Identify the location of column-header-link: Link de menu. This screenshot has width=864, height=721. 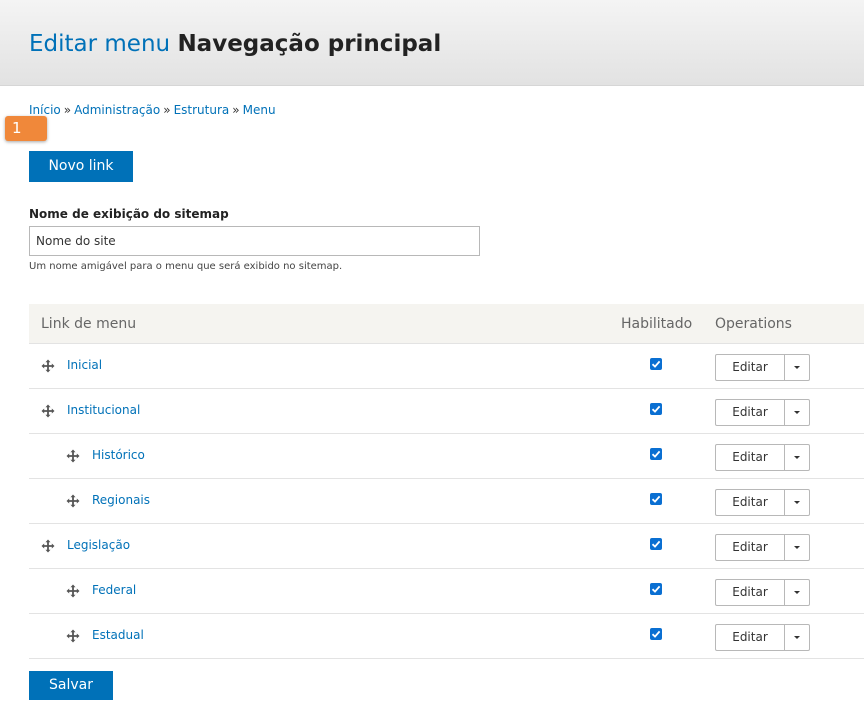
(89, 324).